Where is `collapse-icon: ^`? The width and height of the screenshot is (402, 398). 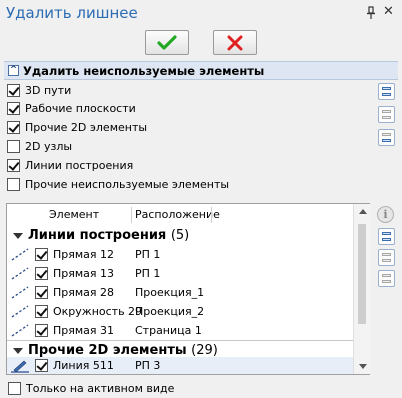
collapse-icon: ^ is located at coordinates (13, 70).